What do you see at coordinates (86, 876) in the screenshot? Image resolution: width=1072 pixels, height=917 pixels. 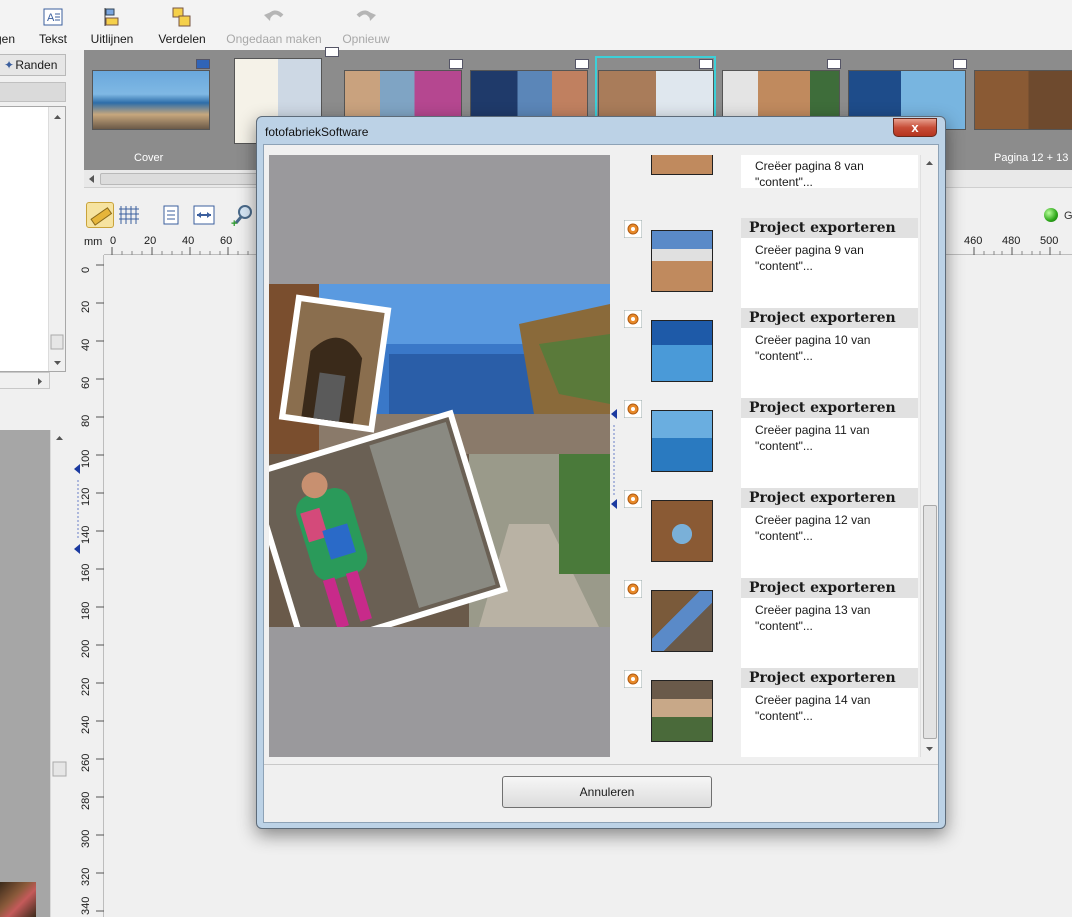 I see `ruler-label: 320` at bounding box center [86, 876].